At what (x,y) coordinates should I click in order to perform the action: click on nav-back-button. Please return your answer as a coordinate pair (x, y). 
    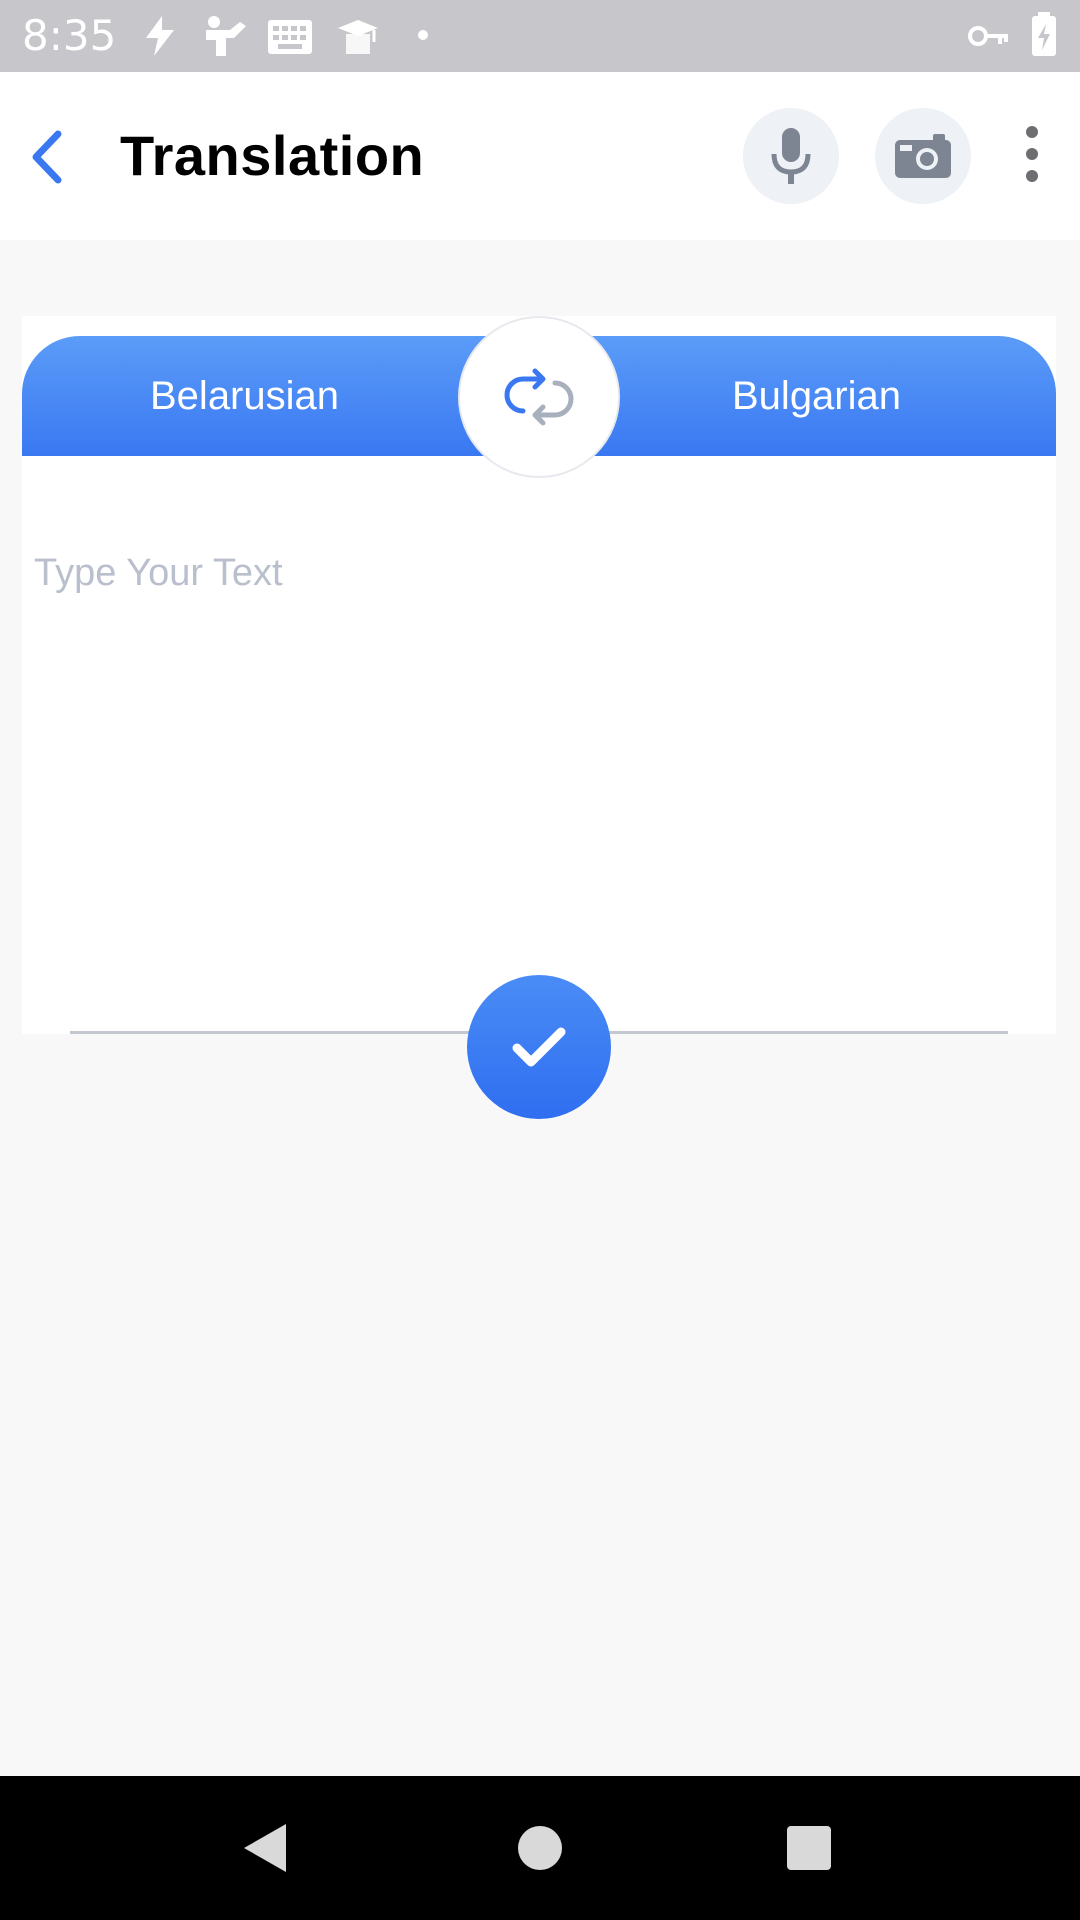
    Looking at the image, I should click on (265, 1850).